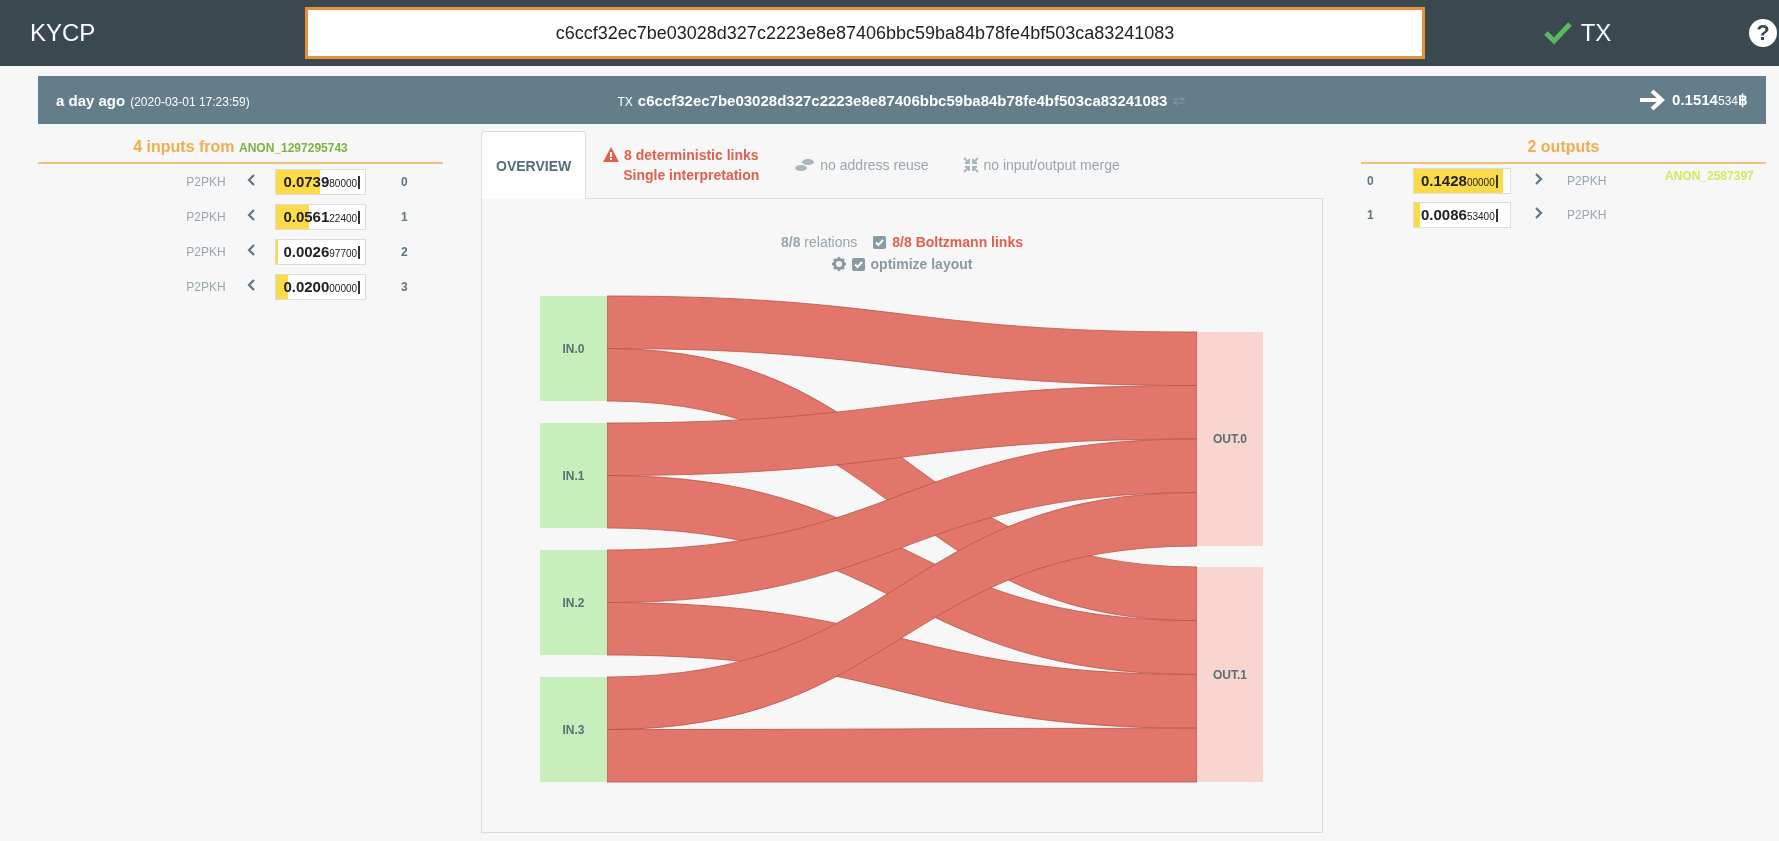  Describe the element at coordinates (190, 101) in the screenshot. I see `tx-timestamp: (2020-03-01 17:23:59)` at that location.